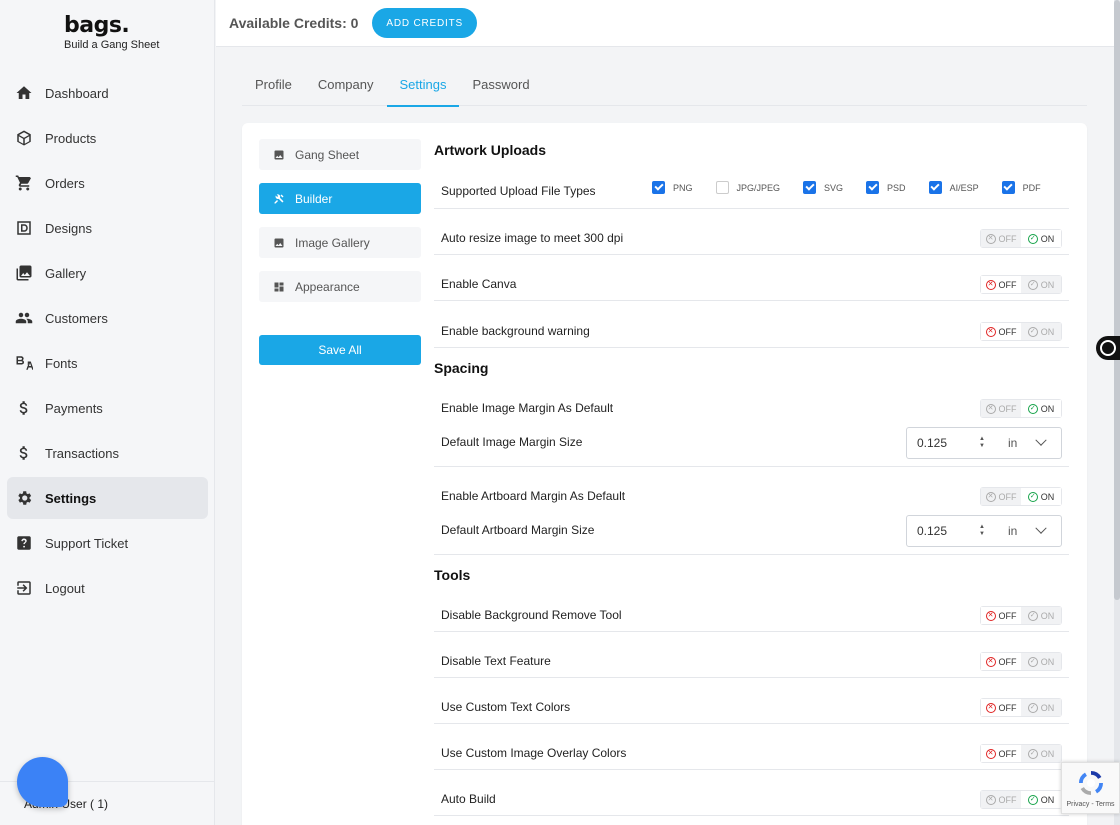 Image resolution: width=1120 pixels, height=825 pixels. Describe the element at coordinates (340, 198) in the screenshot. I see `subnav-builder: Builder` at that location.